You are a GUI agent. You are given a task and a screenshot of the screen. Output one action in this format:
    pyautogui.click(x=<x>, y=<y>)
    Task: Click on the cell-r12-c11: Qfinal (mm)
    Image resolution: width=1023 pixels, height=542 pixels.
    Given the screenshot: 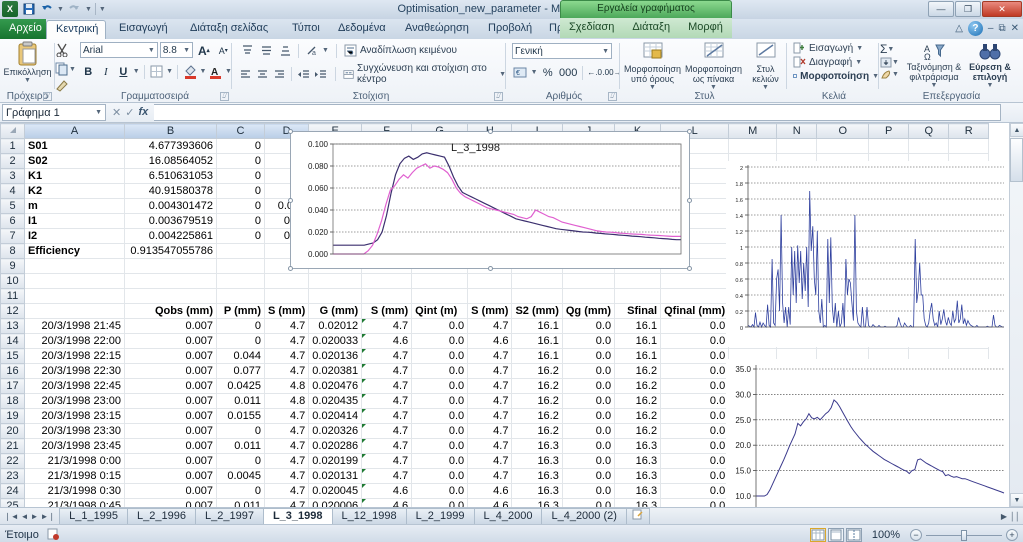 What is the action you would take?
    pyautogui.click(x=695, y=311)
    